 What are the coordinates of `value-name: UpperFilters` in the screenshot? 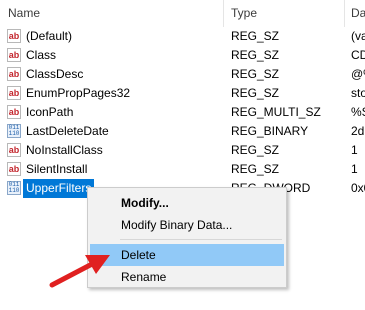 It's located at (59, 188).